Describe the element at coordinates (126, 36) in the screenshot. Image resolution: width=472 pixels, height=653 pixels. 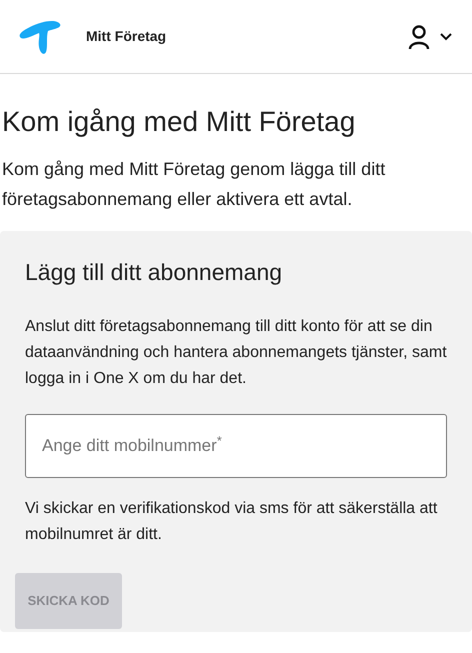
I see `app-title: Mitt Företag` at that location.